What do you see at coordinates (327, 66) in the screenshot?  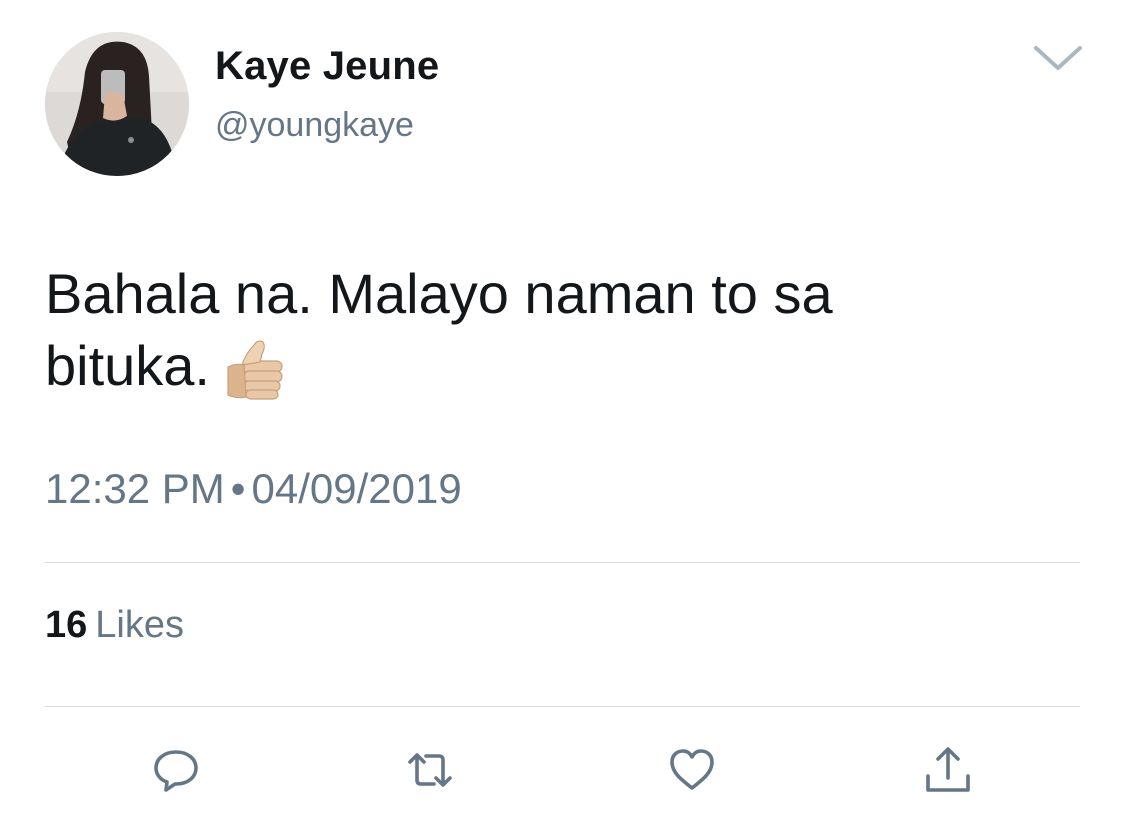 I see `author-display-name: Kaye Jeune` at bounding box center [327, 66].